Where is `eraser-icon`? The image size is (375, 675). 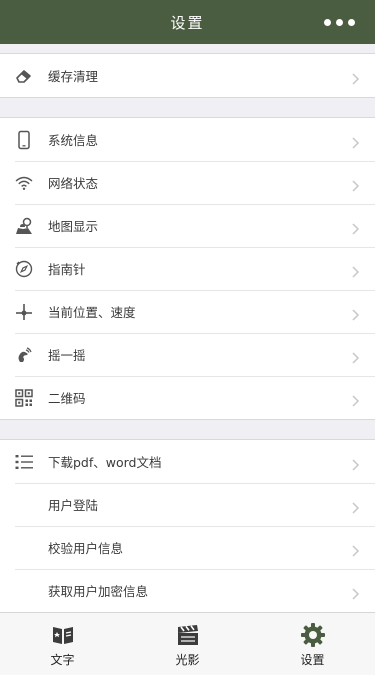 eraser-icon is located at coordinates (24, 76).